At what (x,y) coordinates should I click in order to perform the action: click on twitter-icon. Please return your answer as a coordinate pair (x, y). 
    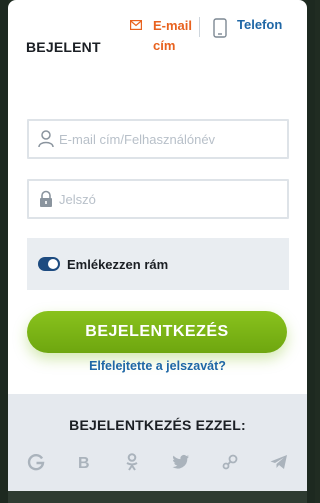
    Looking at the image, I should click on (181, 462).